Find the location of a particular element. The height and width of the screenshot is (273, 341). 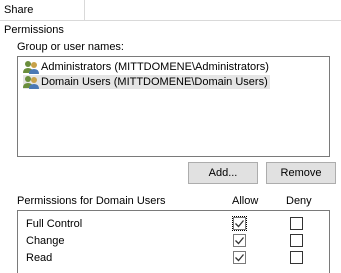

deny-column-header: Deny is located at coordinates (299, 201).